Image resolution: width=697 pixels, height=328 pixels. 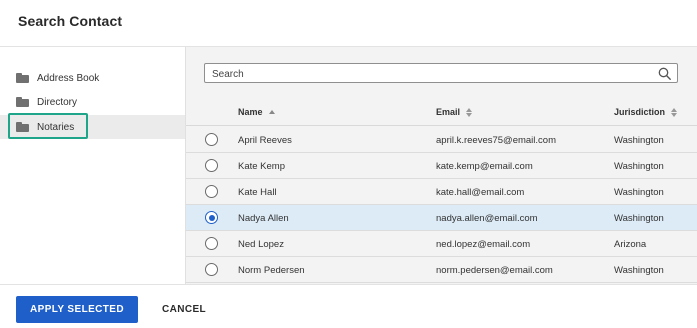 I want to click on cell-name: Norm Pedersen, so click(x=271, y=270).